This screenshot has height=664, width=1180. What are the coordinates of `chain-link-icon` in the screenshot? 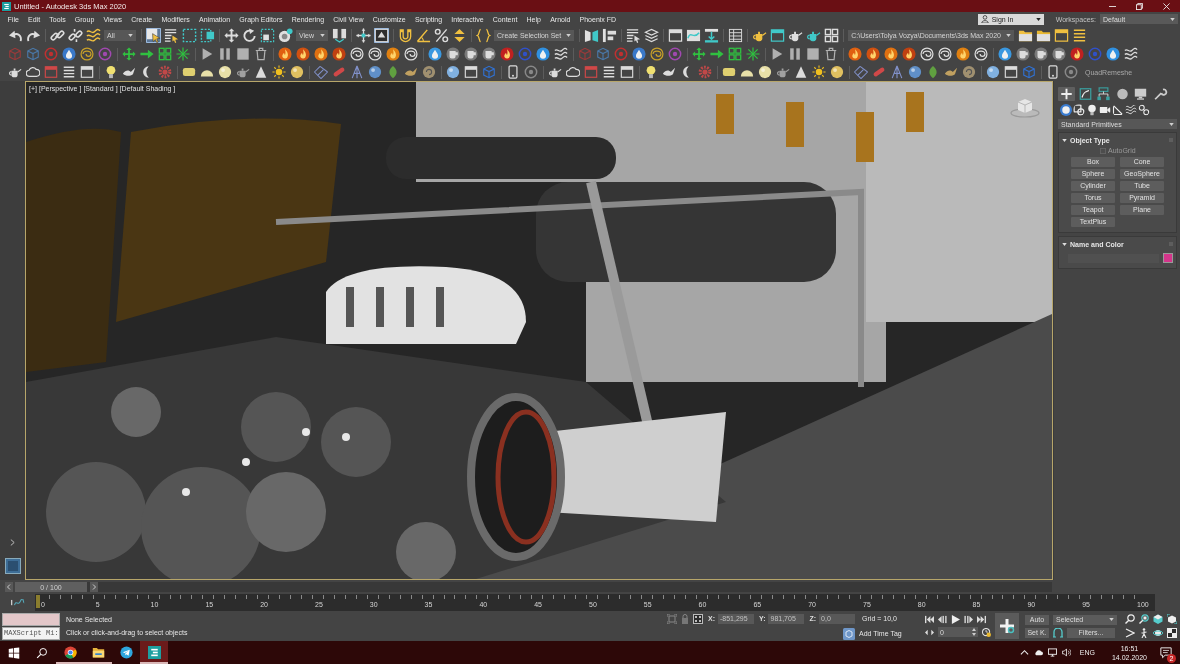 It's located at (57, 35).